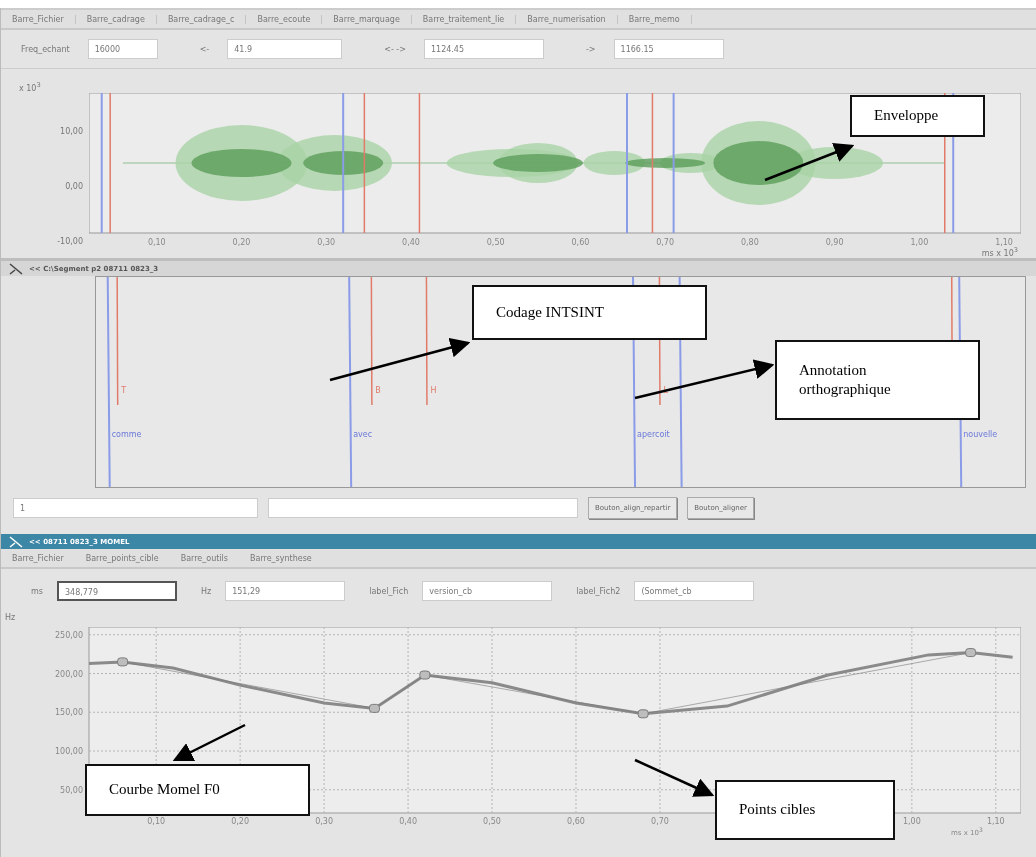 This screenshot has width=1036, height=857. What do you see at coordinates (206, 591) in the screenshot?
I see `field-label: Hz` at bounding box center [206, 591].